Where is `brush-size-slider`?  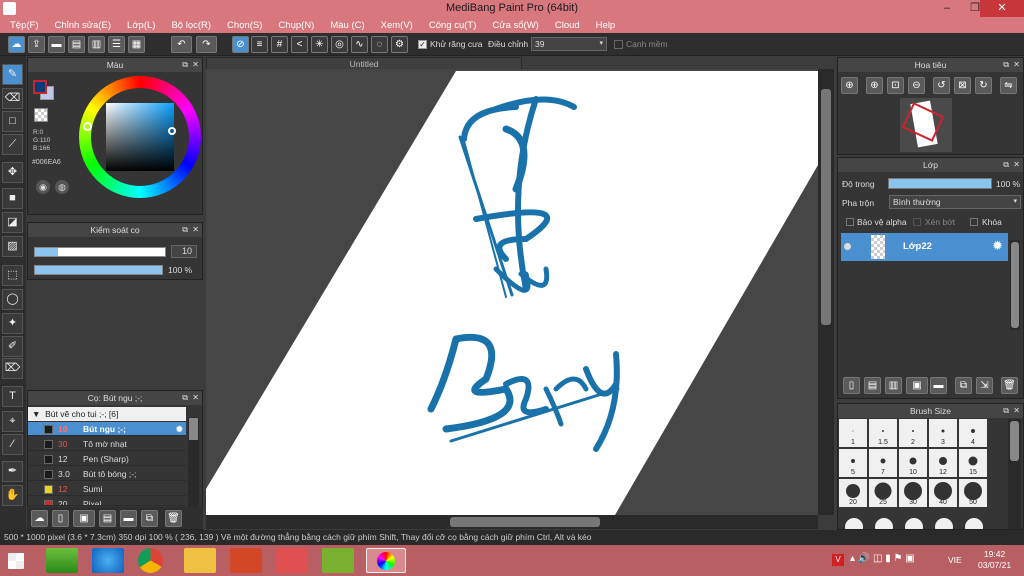
brush-size-slider is located at coordinates (100, 252).